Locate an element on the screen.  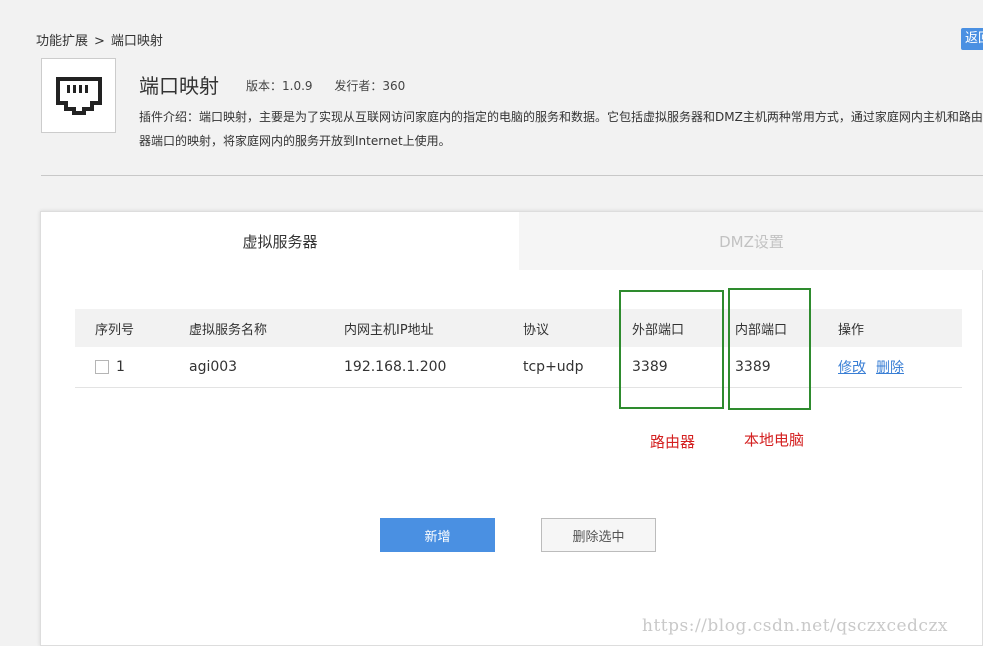
page-title: 端口映射 is located at coordinates (179, 86).